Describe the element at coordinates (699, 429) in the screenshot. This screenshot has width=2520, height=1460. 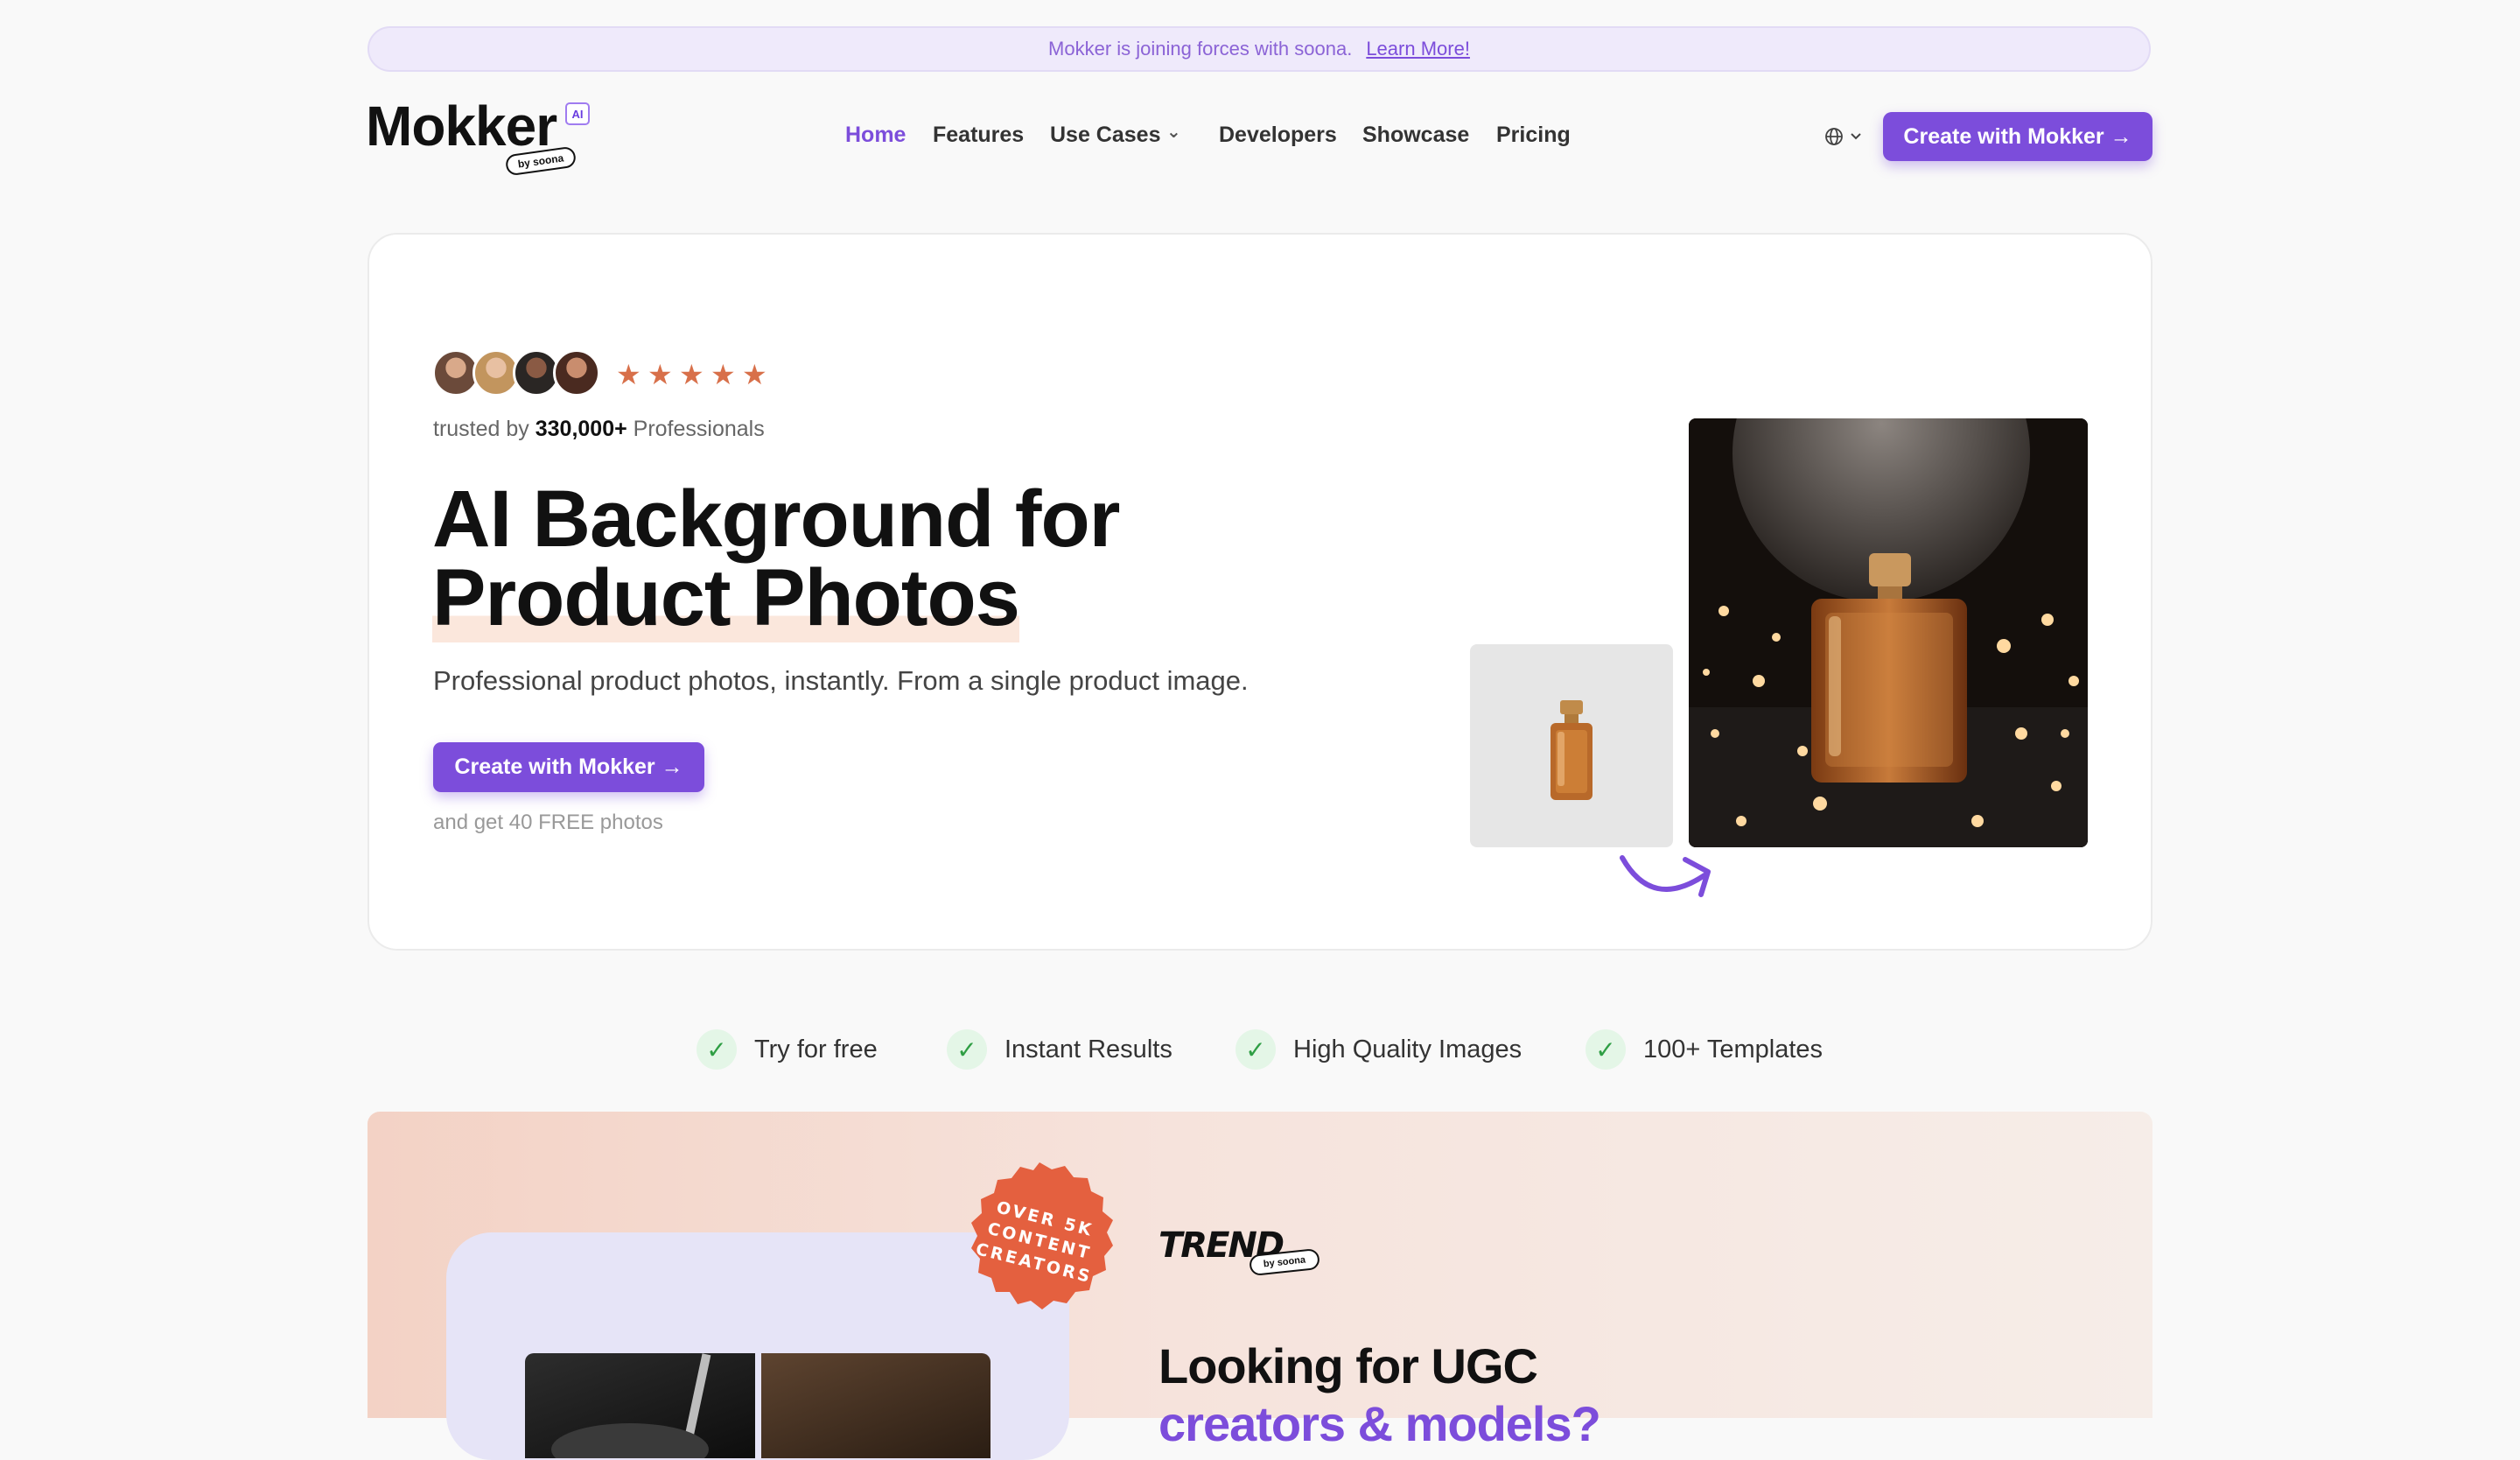
I see `trusted-suffix: Professionals` at that location.